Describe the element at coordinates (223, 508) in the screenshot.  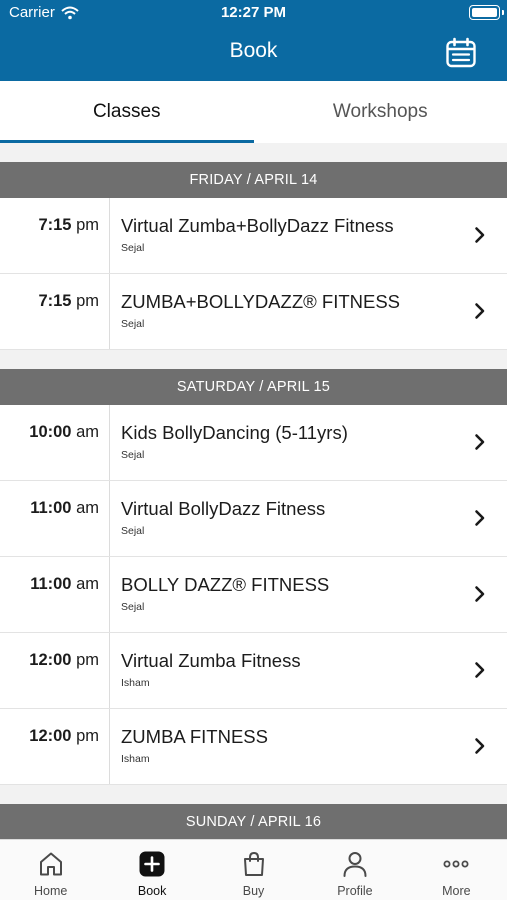
I see `class-name: Virtual BollyDazz Fitness` at that location.